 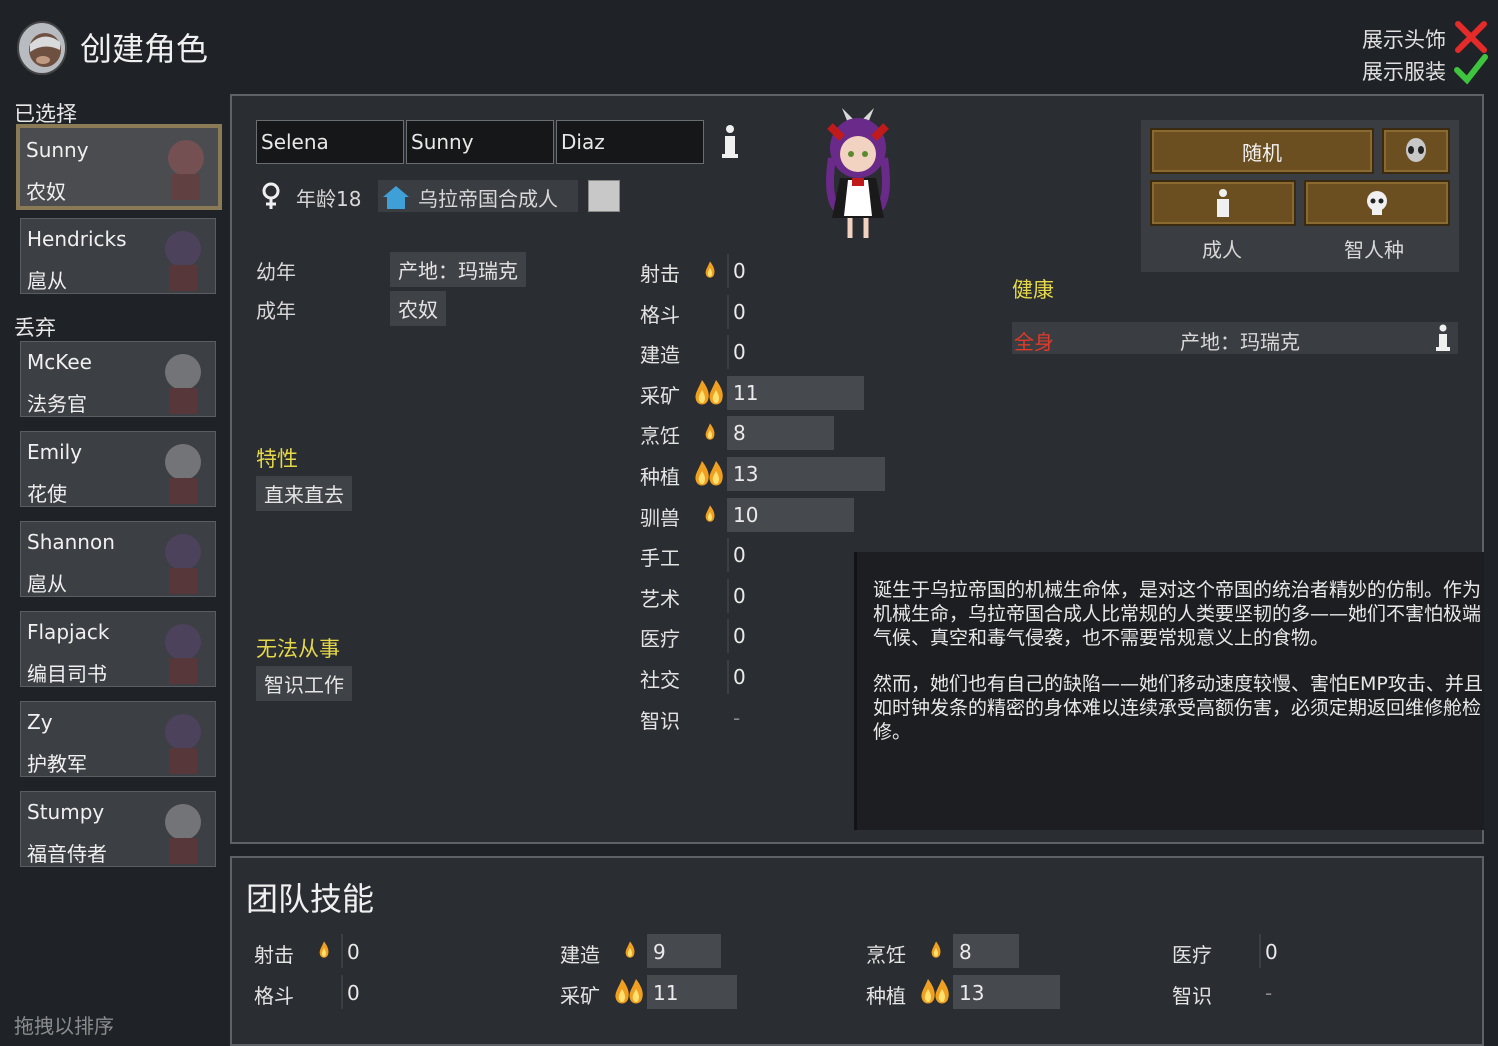 I want to click on skill-value: -, so click(x=737, y=717).